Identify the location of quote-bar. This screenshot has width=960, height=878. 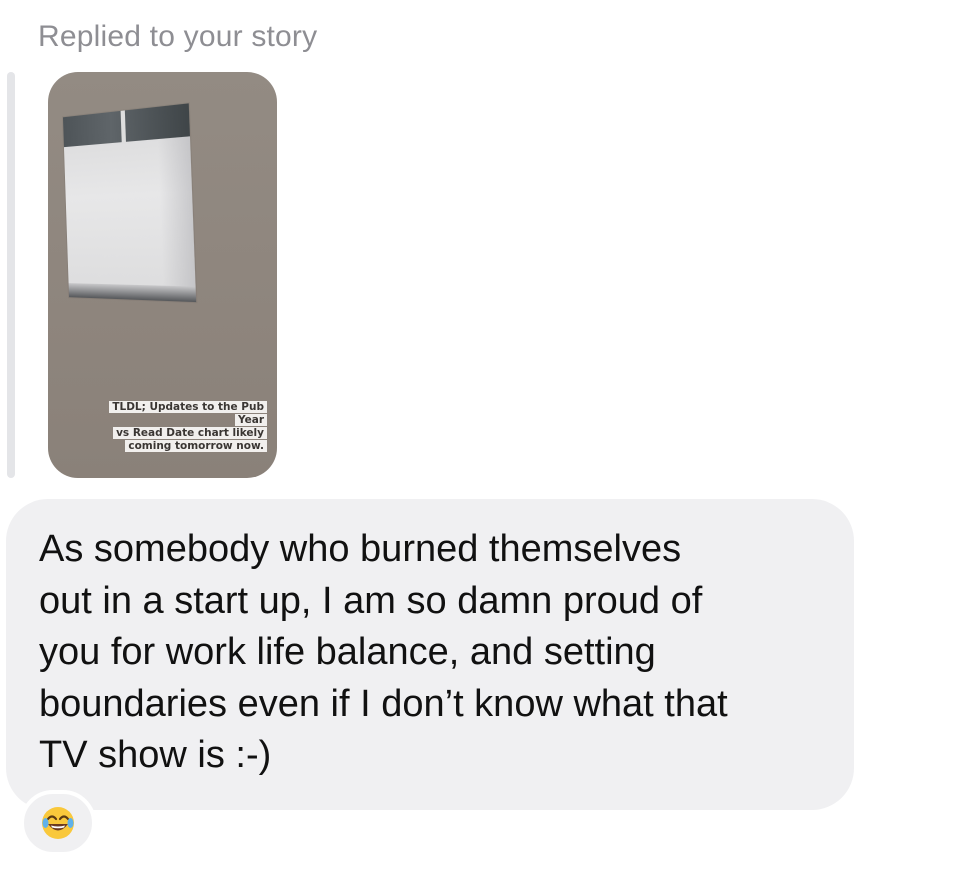
(11, 275).